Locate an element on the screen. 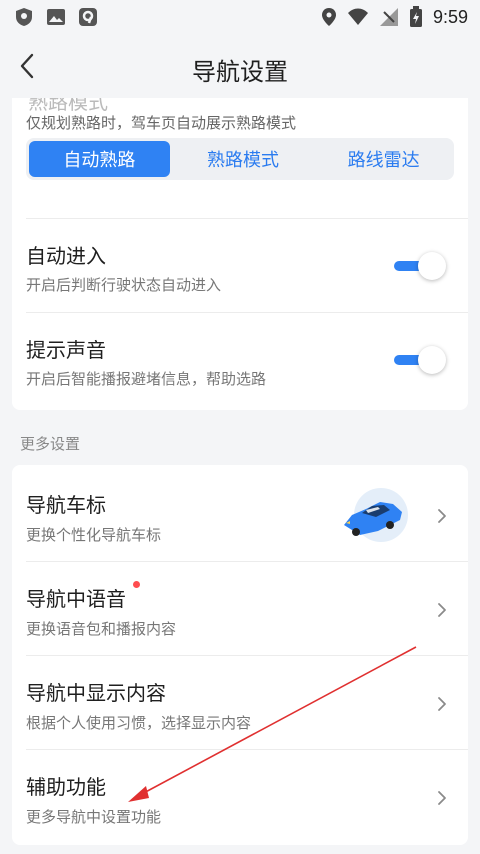 The height and width of the screenshot is (854, 480). row-title: 导航中语音 is located at coordinates (76, 599).